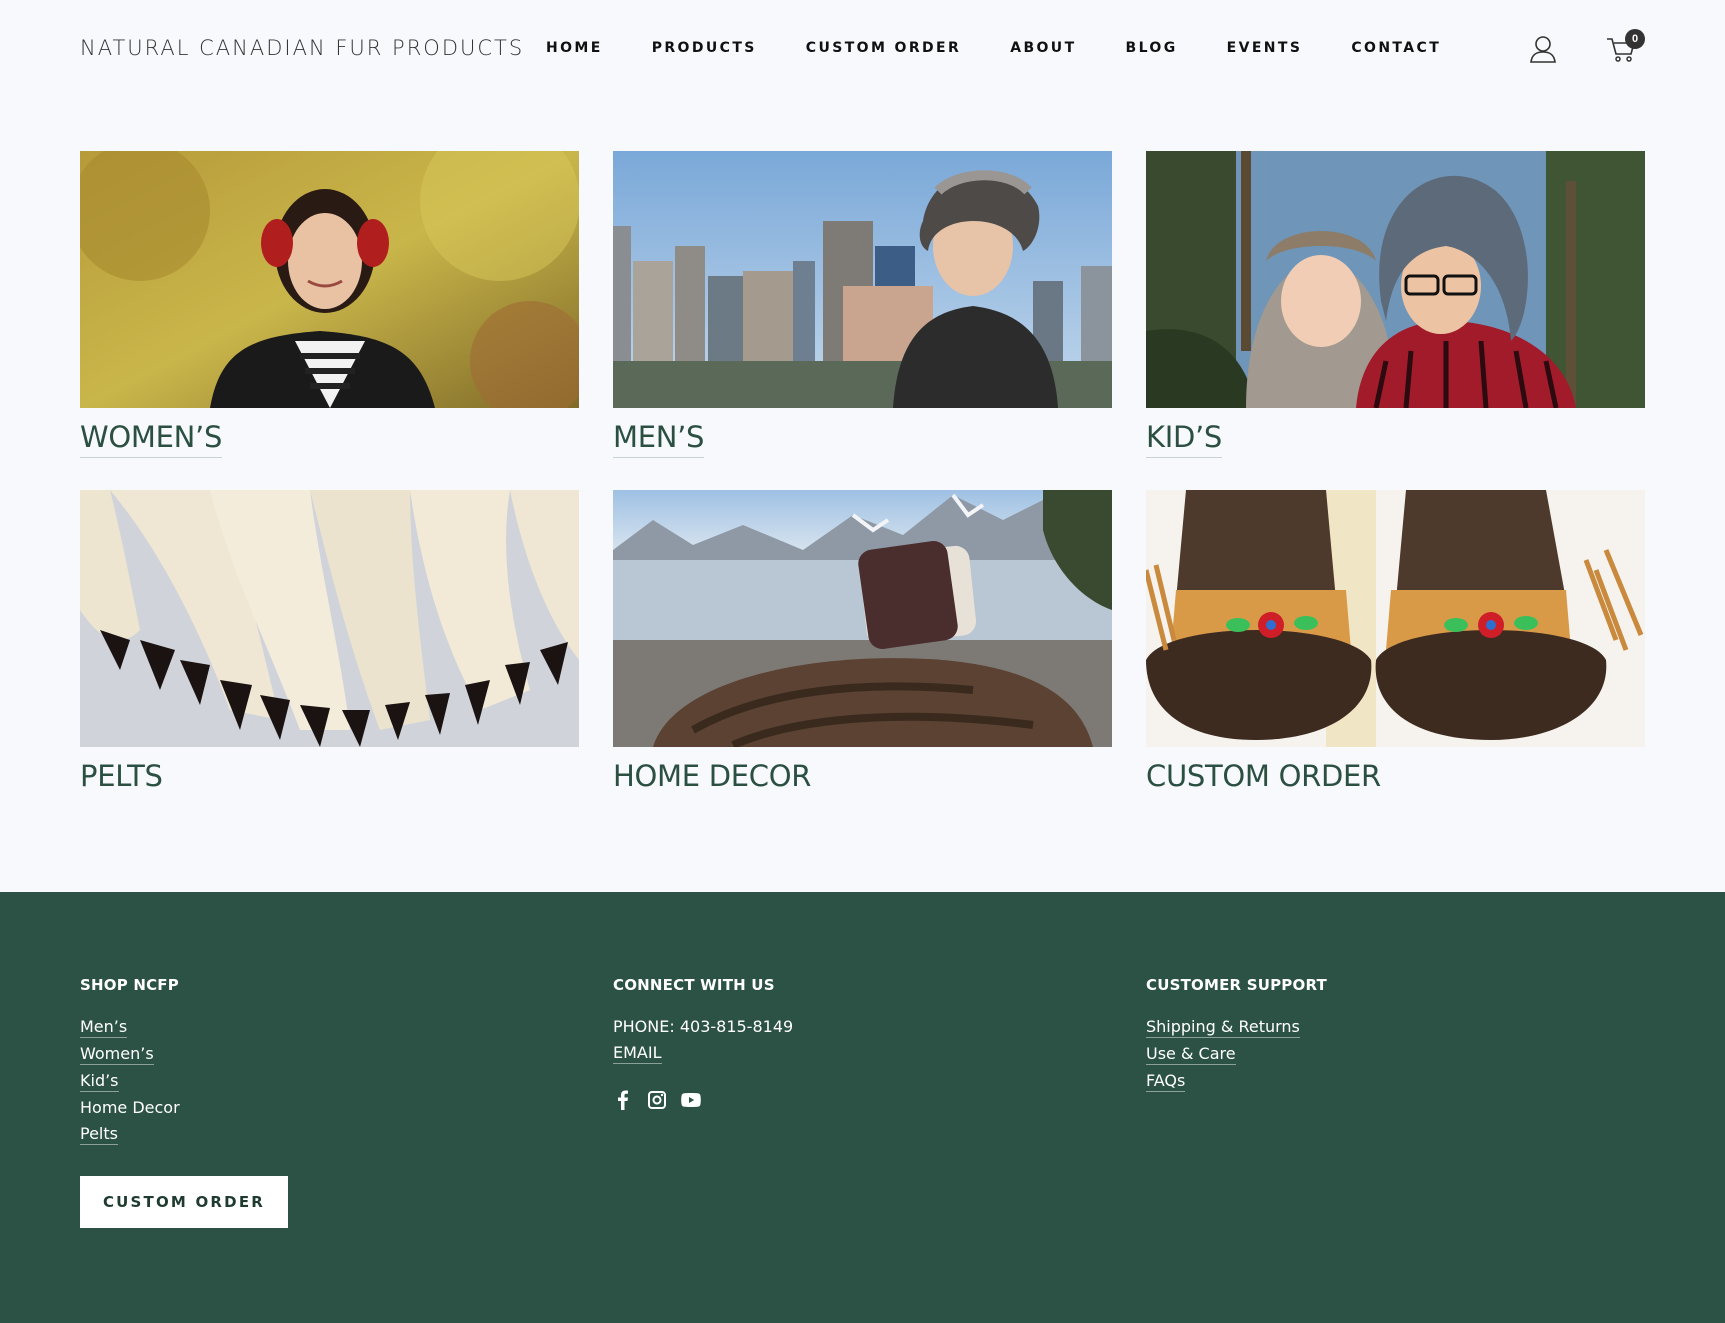 The height and width of the screenshot is (1323, 1725). I want to click on nav-blog: BLOG, so click(1152, 48).